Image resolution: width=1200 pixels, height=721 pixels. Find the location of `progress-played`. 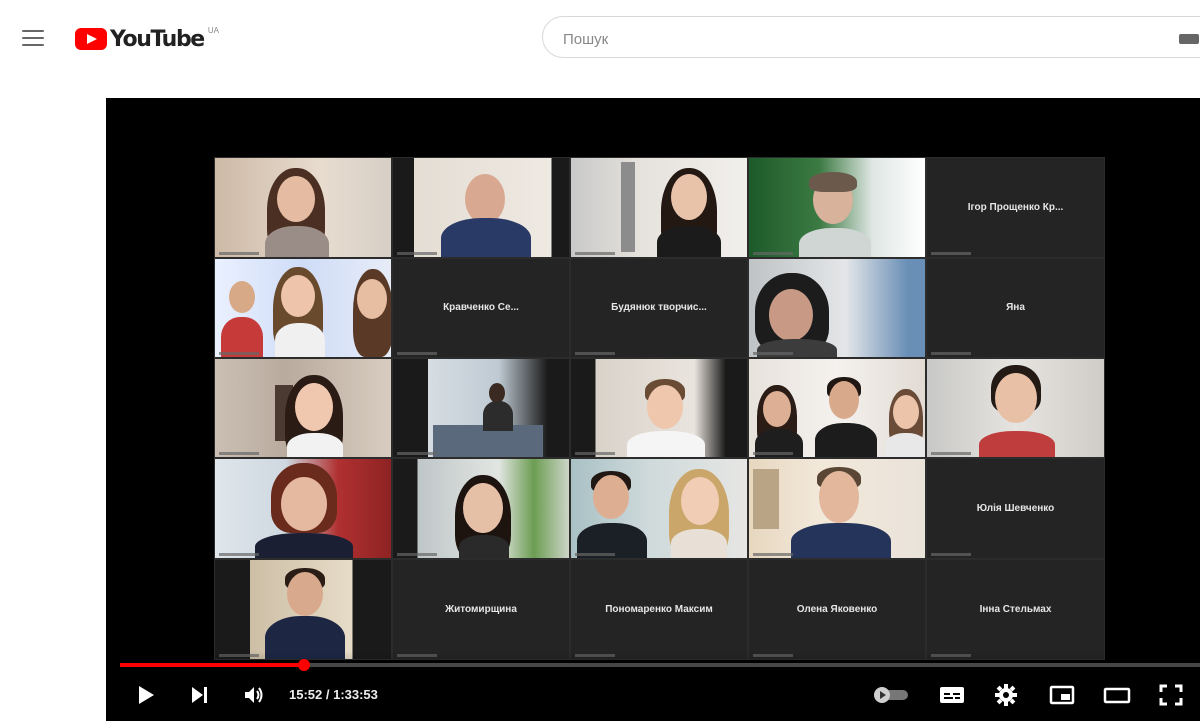

progress-played is located at coordinates (212, 665).